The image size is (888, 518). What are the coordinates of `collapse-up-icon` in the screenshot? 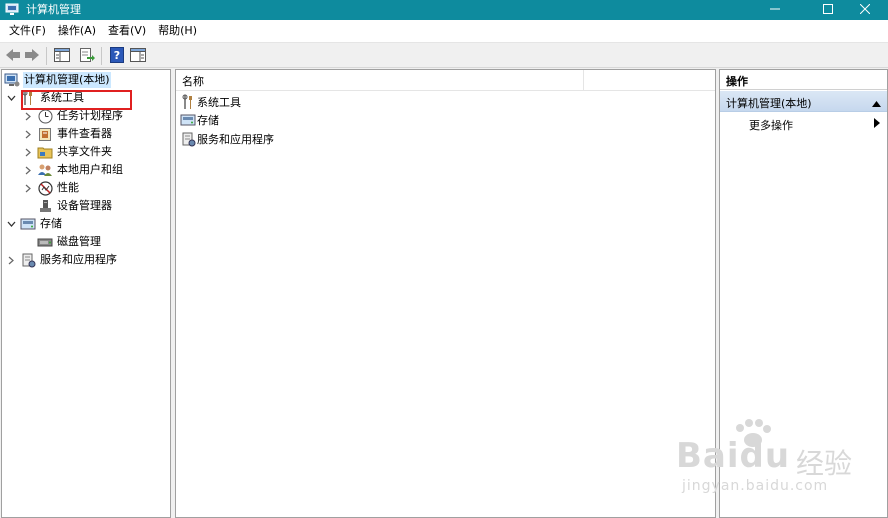 It's located at (876, 103).